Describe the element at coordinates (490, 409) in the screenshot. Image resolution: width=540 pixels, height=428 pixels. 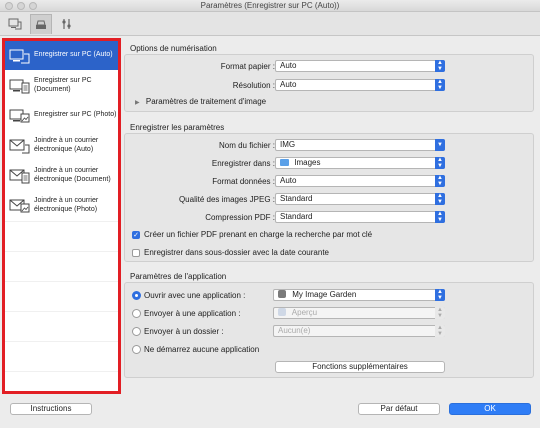
I see `ok-button: OK` at that location.